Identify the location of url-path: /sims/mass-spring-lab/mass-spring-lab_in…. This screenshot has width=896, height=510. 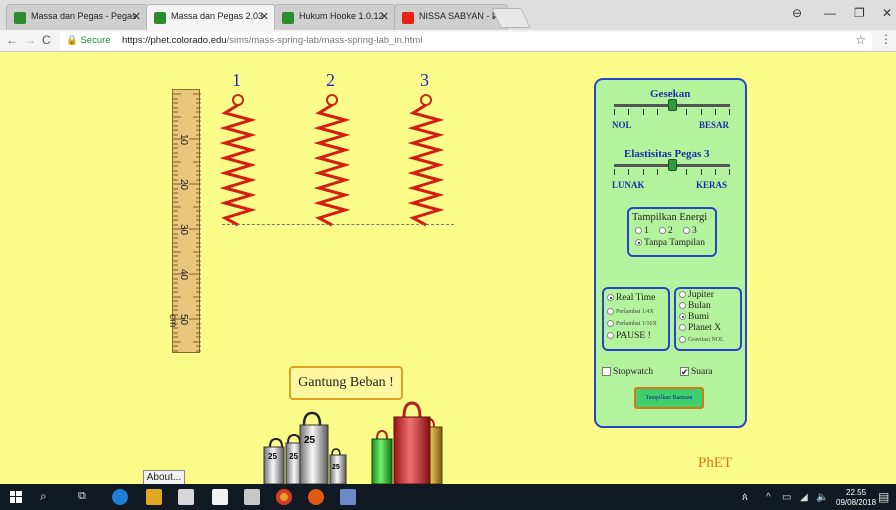
(324, 40).